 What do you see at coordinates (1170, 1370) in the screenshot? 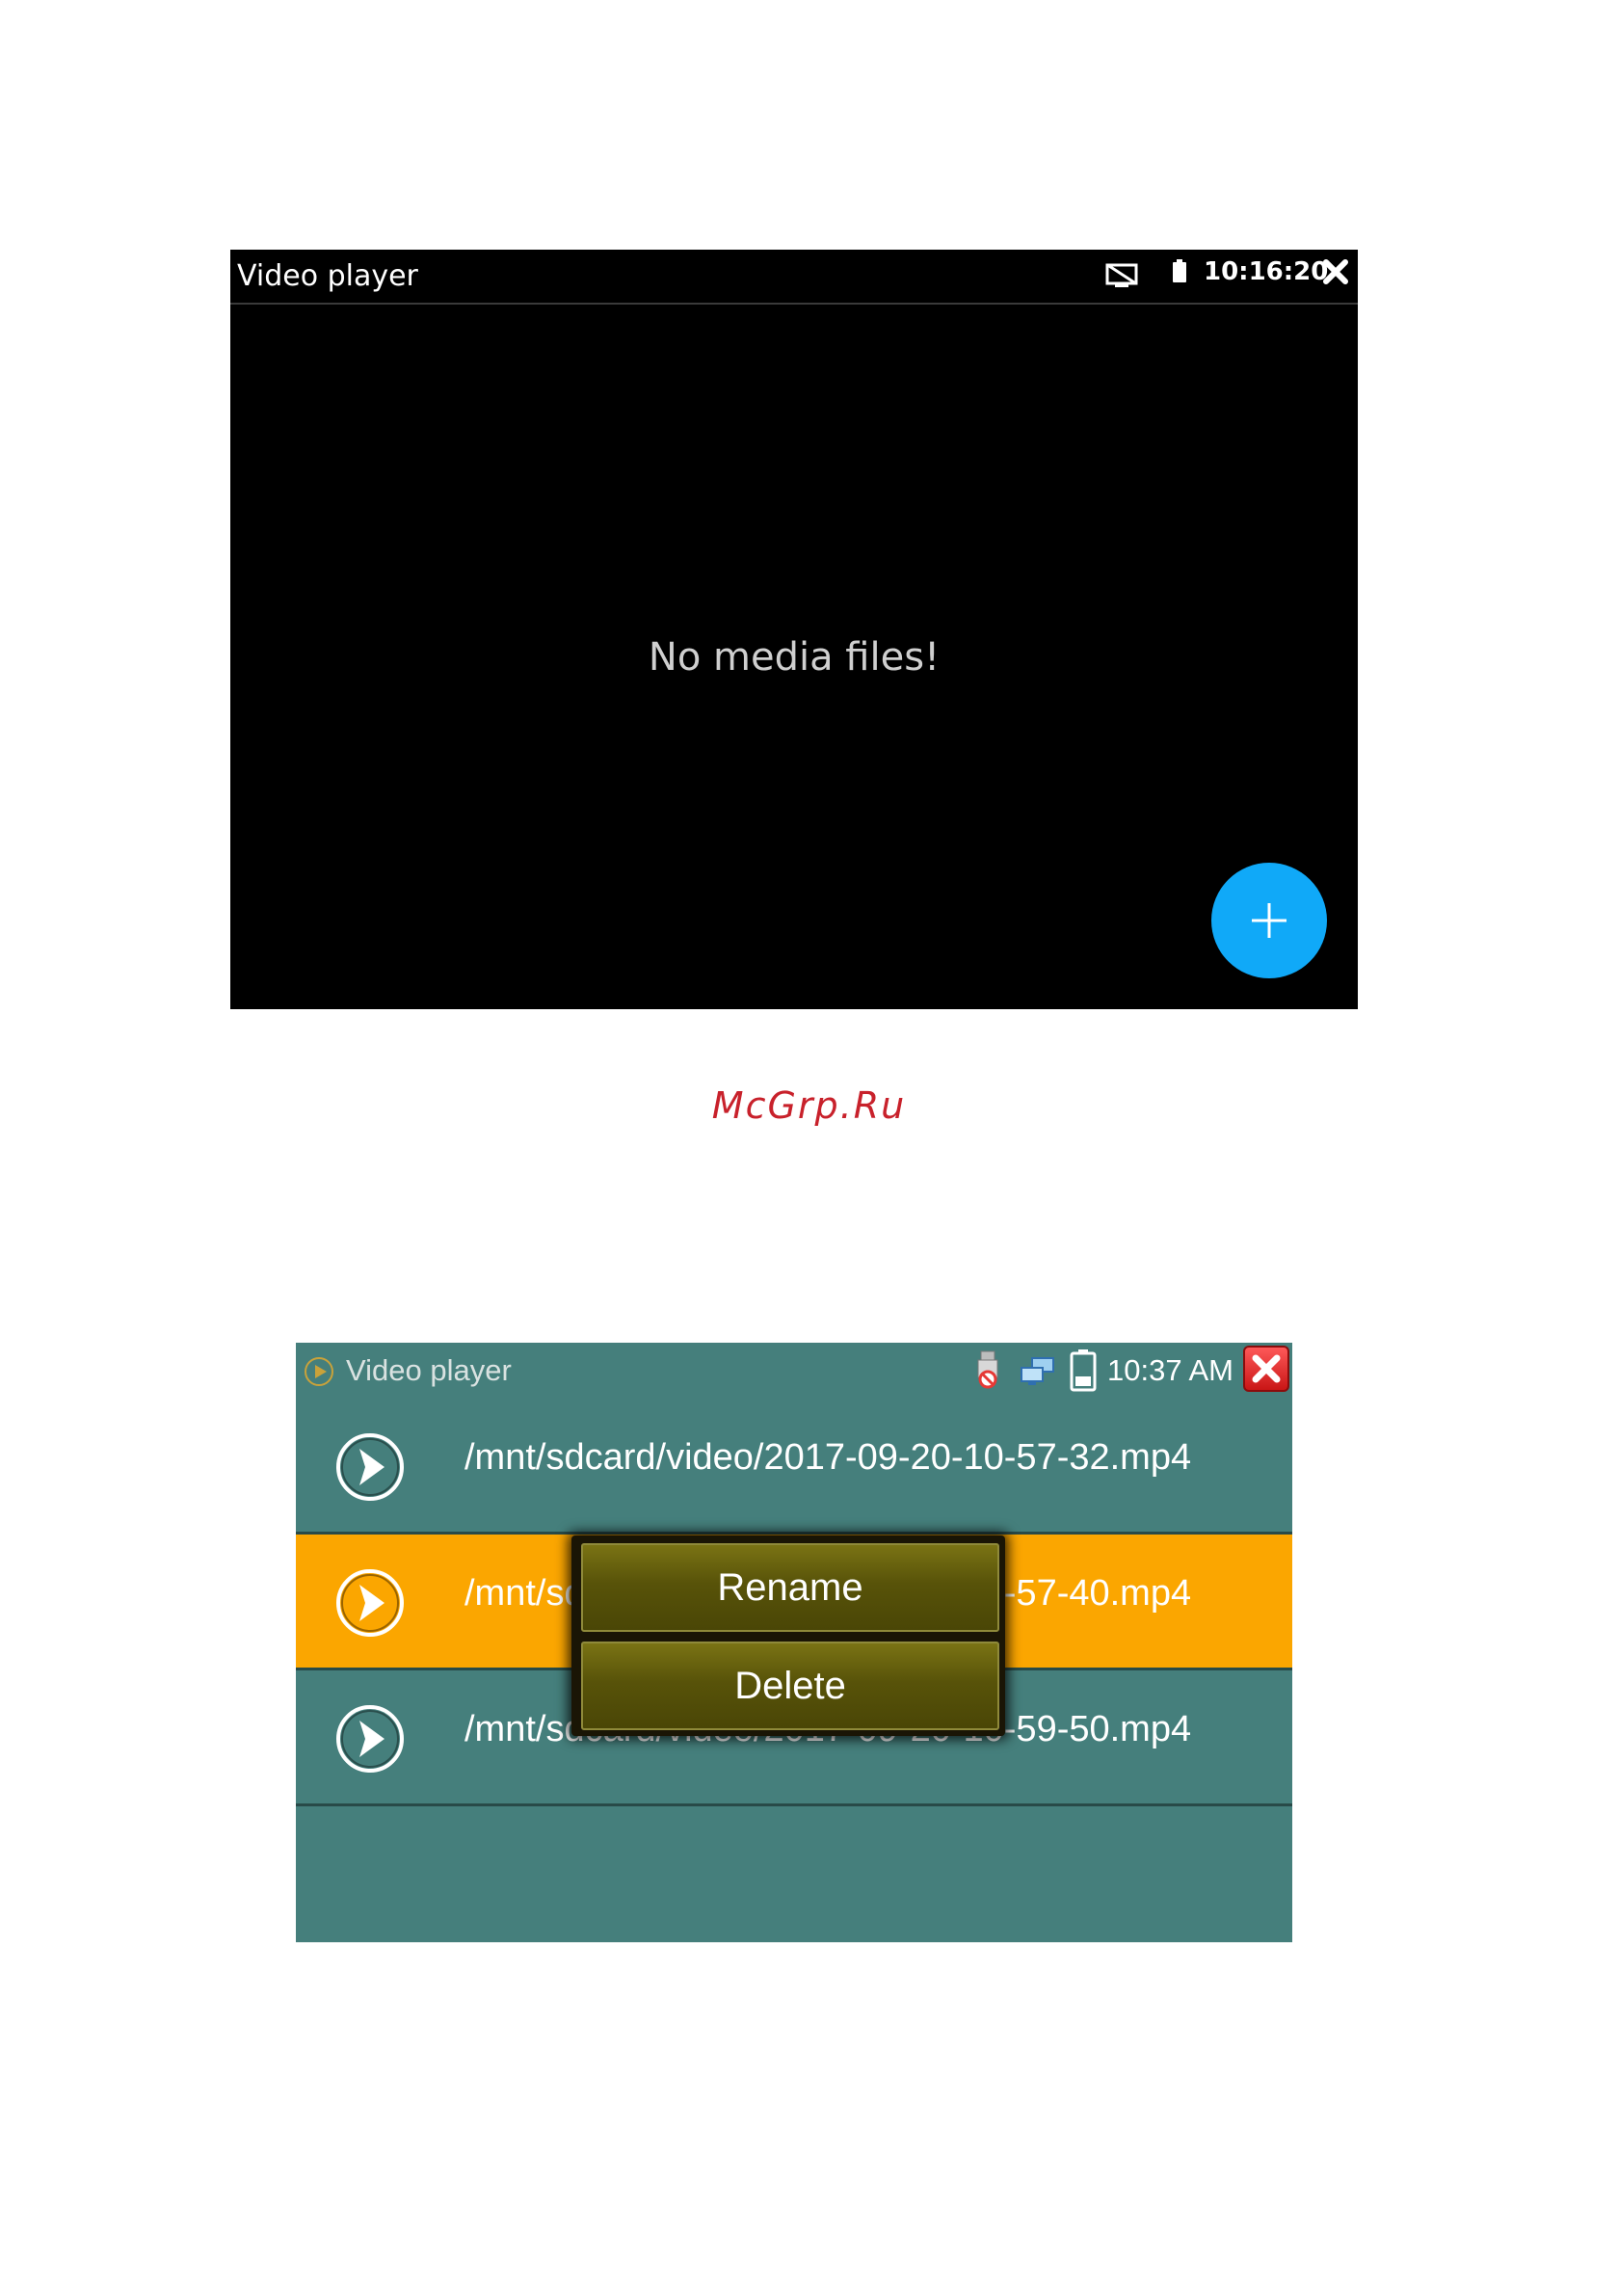
I see `clock: 10:37 AM` at bounding box center [1170, 1370].